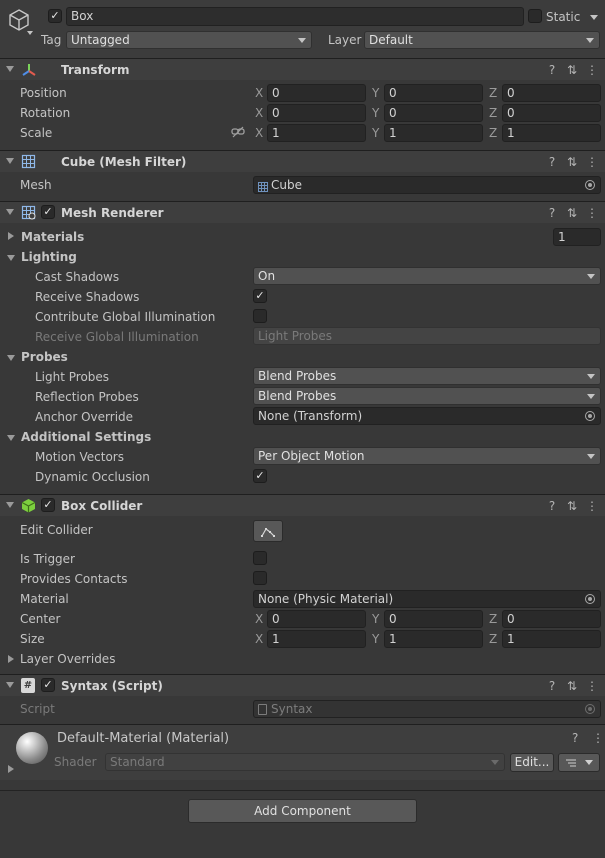 The width and height of the screenshot is (605, 858). Describe the element at coordinates (427, 185) in the screenshot. I see `mesh-object-field: Cube` at that location.